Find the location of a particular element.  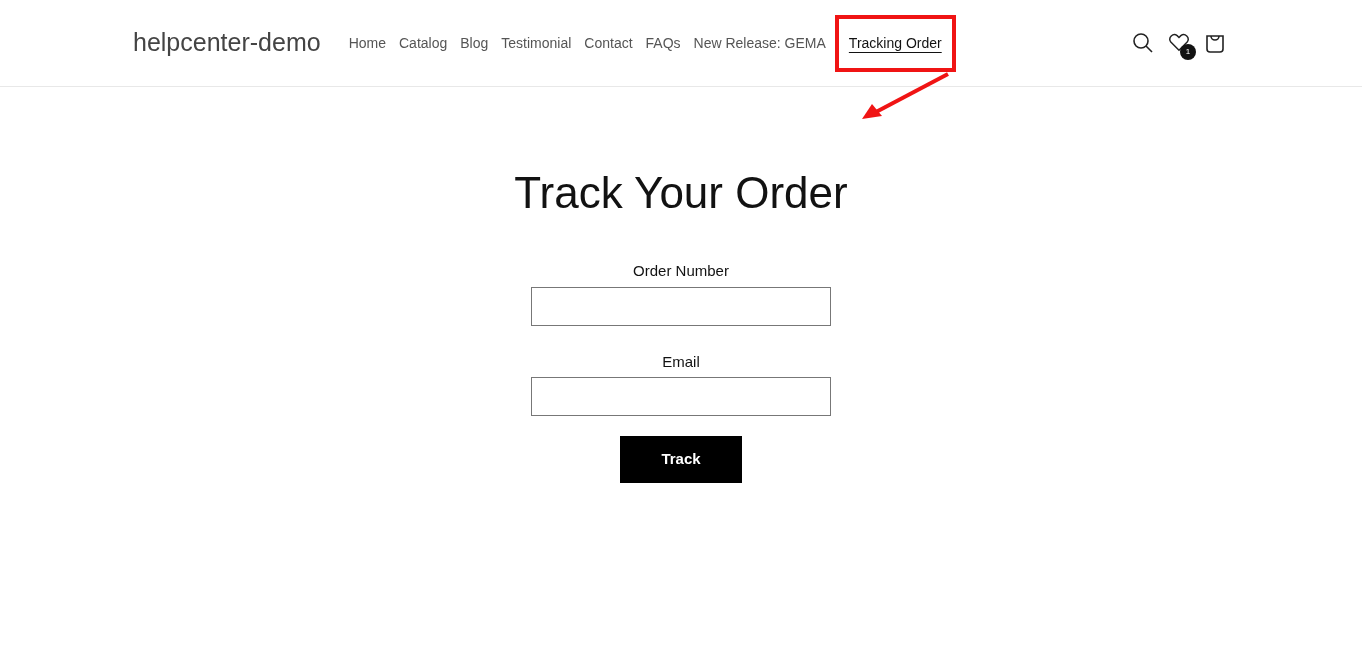

page-title: Track Your Order is located at coordinates (681, 193).